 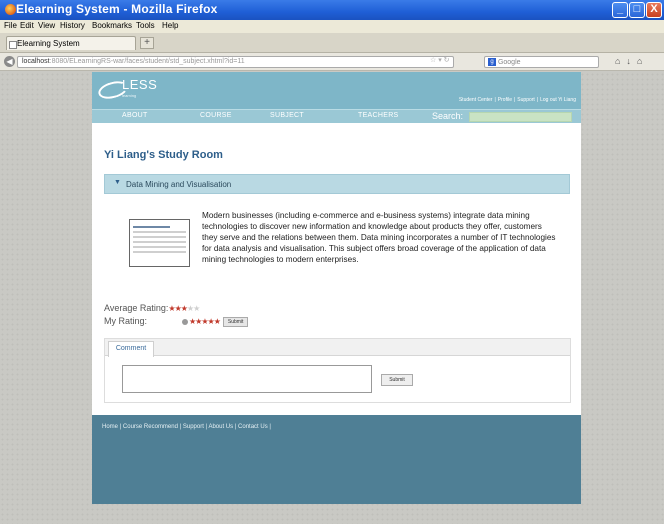 What do you see at coordinates (131, 349) in the screenshot?
I see `tab-comment: Comment` at bounding box center [131, 349].